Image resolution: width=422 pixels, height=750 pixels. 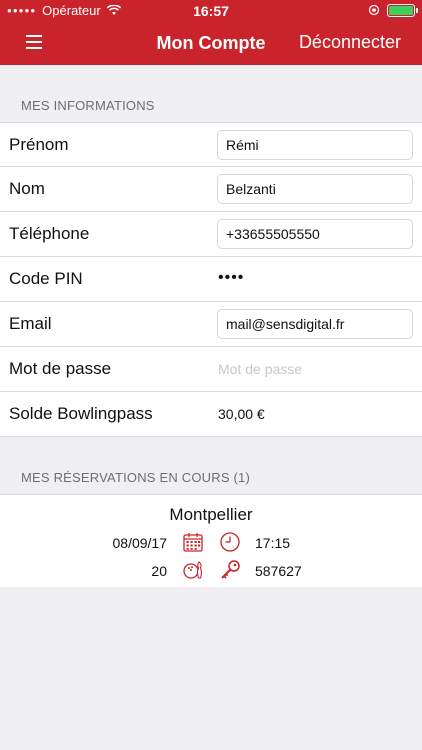 What do you see at coordinates (140, 543) in the screenshot?
I see `reservation-date: 08/09/17` at bounding box center [140, 543].